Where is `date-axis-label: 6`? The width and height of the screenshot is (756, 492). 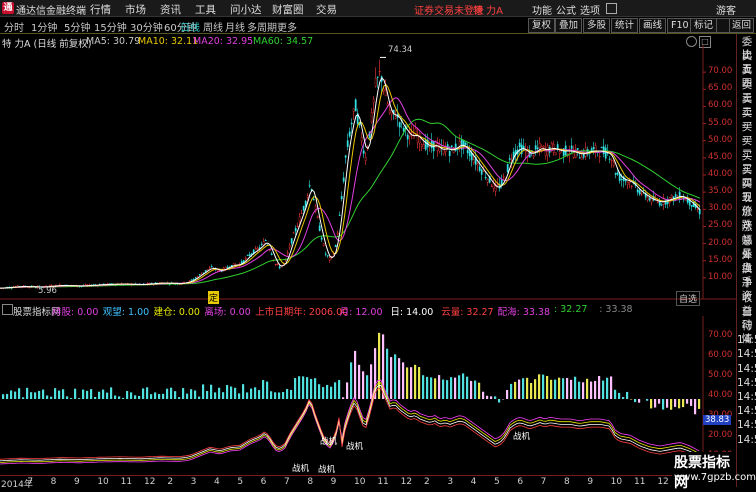 date-axis-label: 6 is located at coordinates (264, 482).